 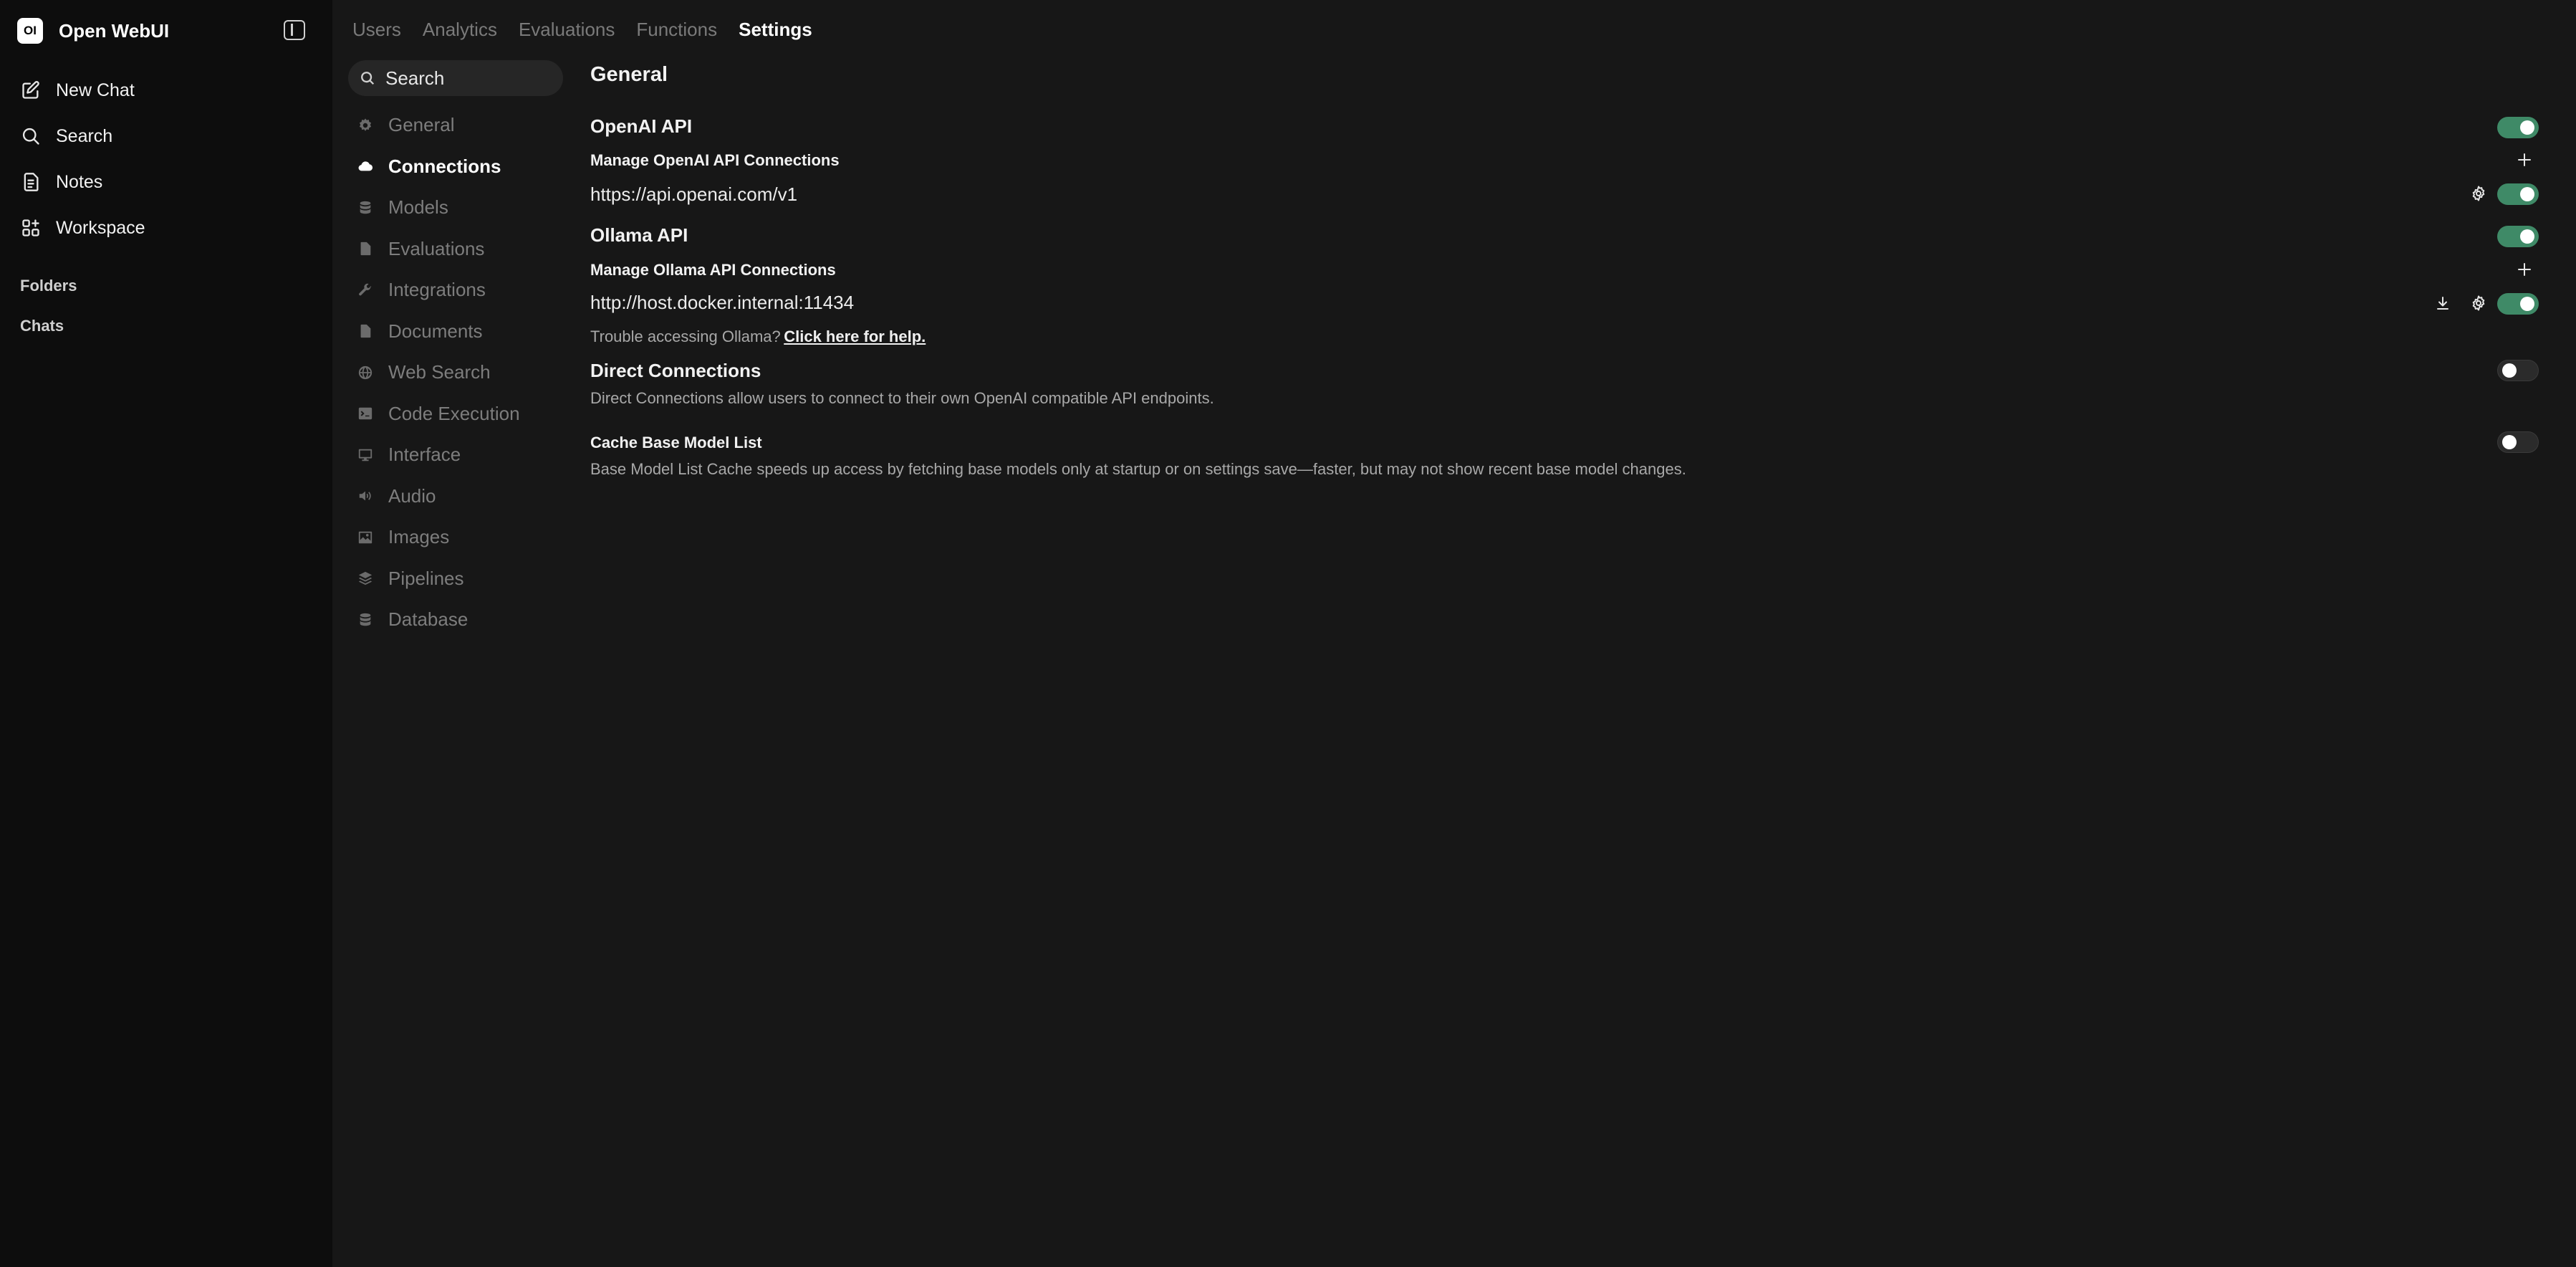 I want to click on settings-nav-models: Models, so click(x=455, y=208).